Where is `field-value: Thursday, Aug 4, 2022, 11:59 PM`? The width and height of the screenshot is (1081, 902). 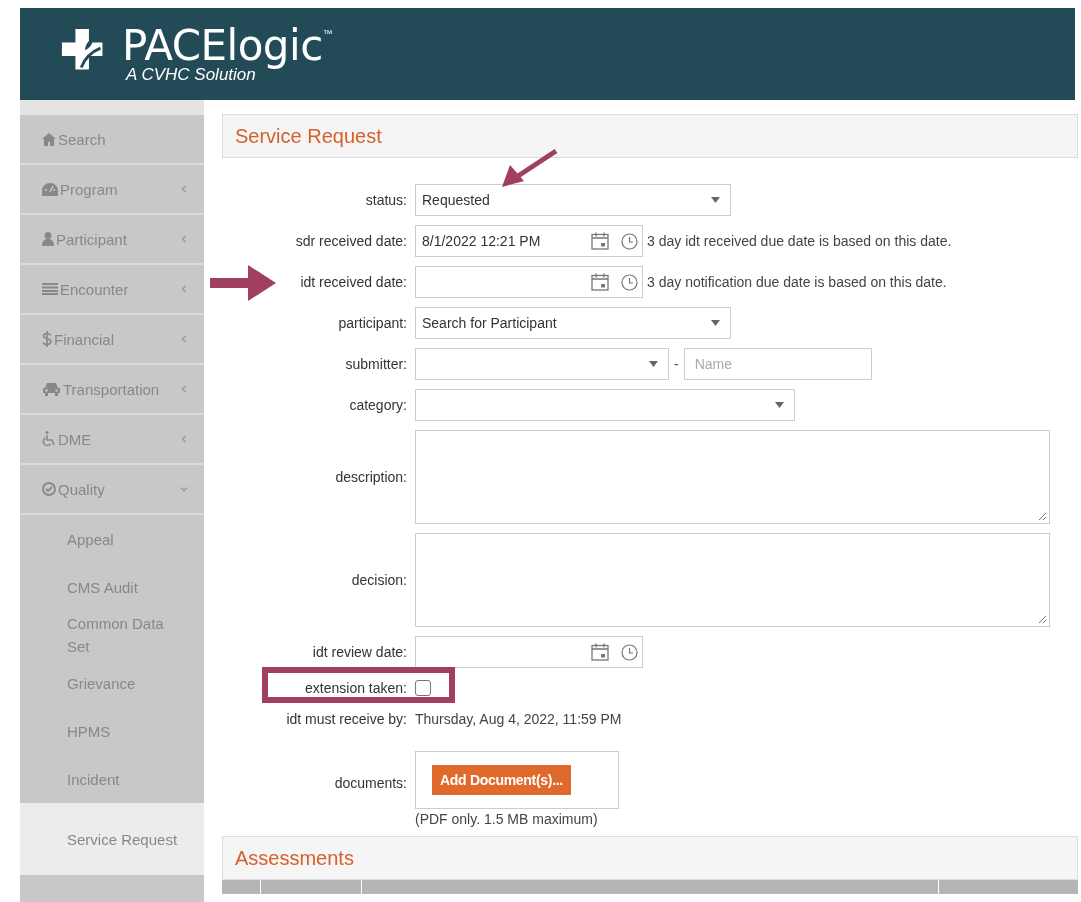 field-value: Thursday, Aug 4, 2022, 11:59 PM is located at coordinates (518, 719).